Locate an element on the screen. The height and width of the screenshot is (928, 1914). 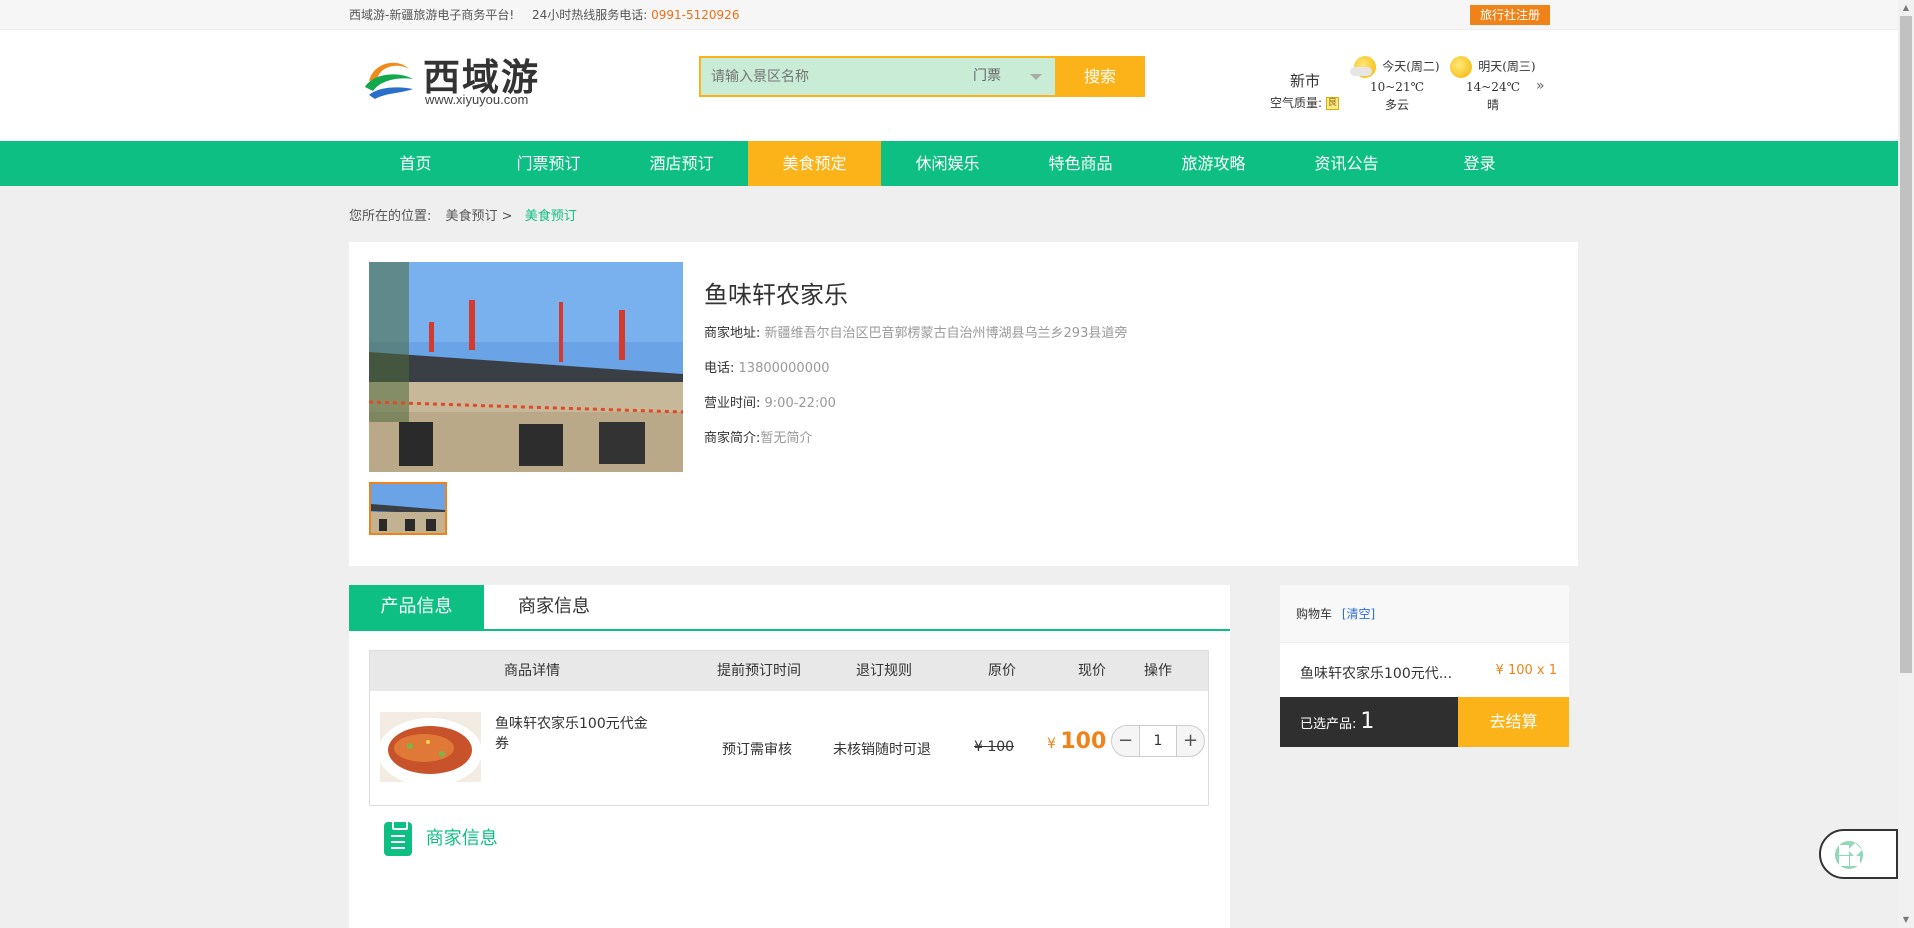
cart-item-price: ¥ 100 x 1 is located at coordinates (1526, 670).